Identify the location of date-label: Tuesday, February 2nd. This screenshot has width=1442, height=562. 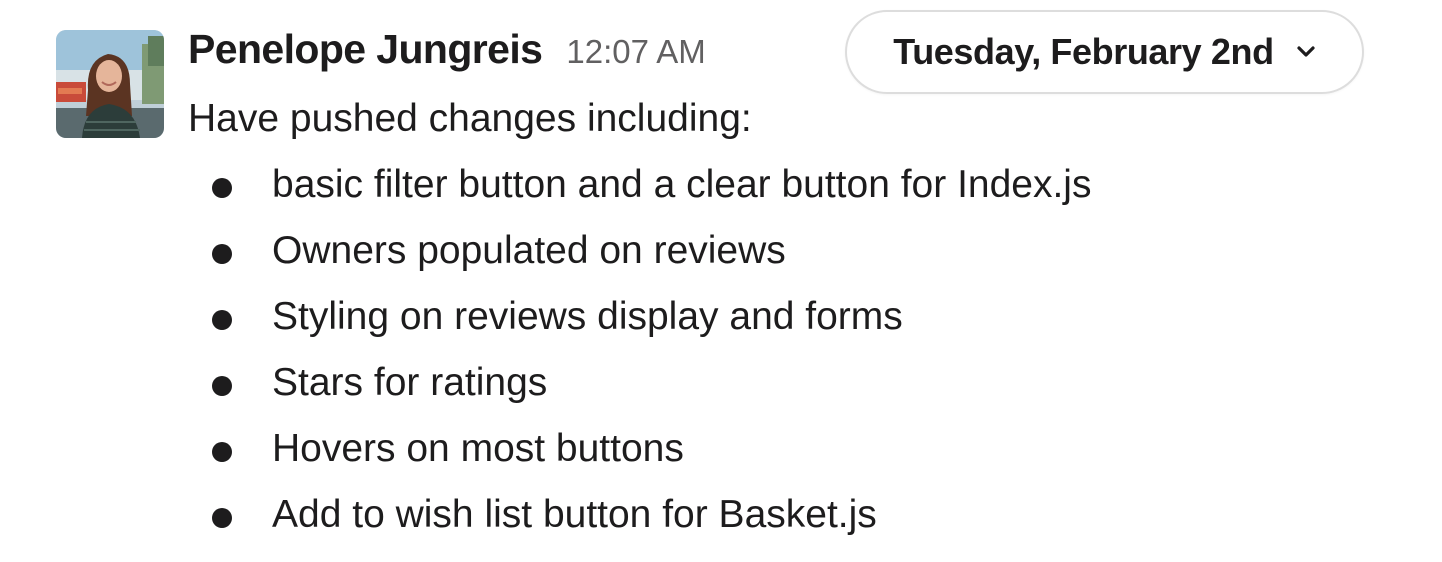
(1083, 51).